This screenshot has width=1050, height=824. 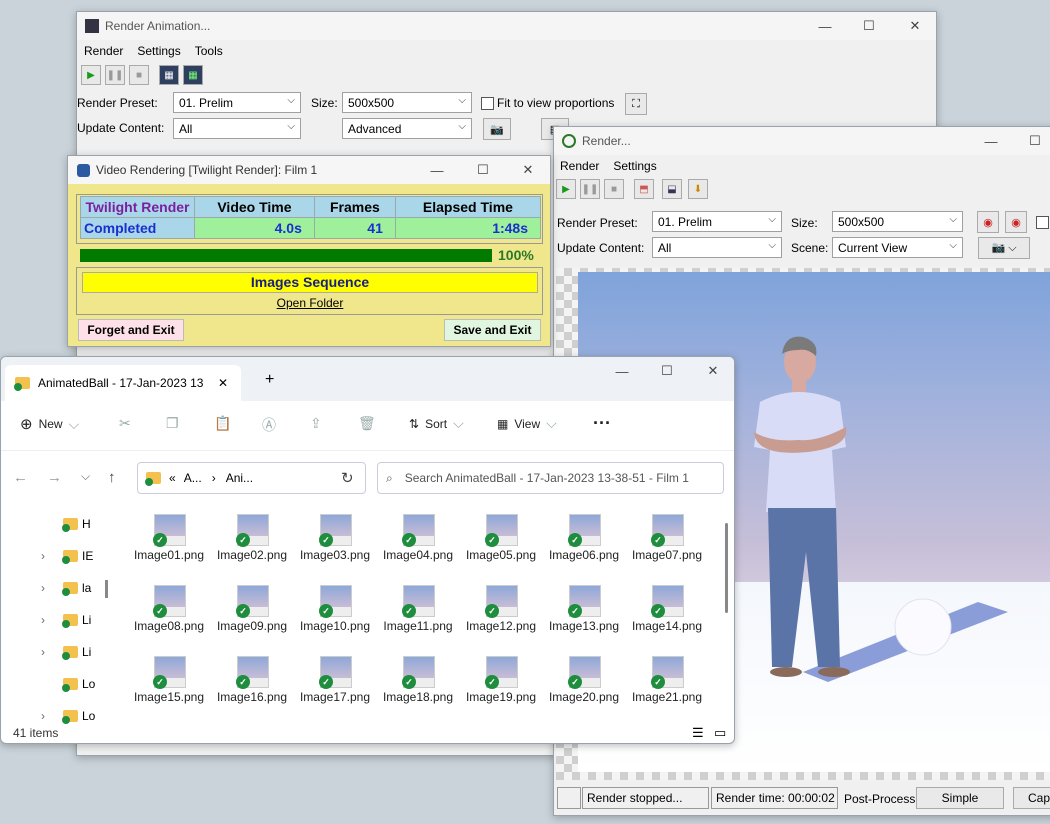 What do you see at coordinates (125, 423) in the screenshot?
I see `cut-icon: ✂` at bounding box center [125, 423].